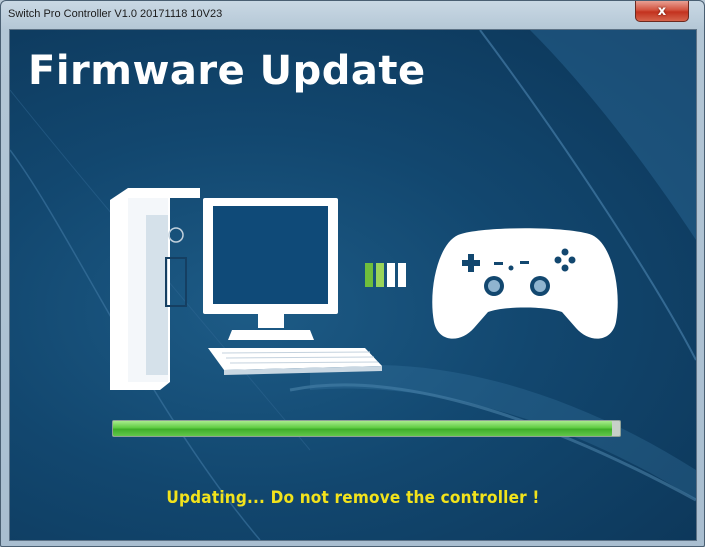 The image size is (705, 547). What do you see at coordinates (363, 428) in the screenshot?
I see `progress-fill` at bounding box center [363, 428].